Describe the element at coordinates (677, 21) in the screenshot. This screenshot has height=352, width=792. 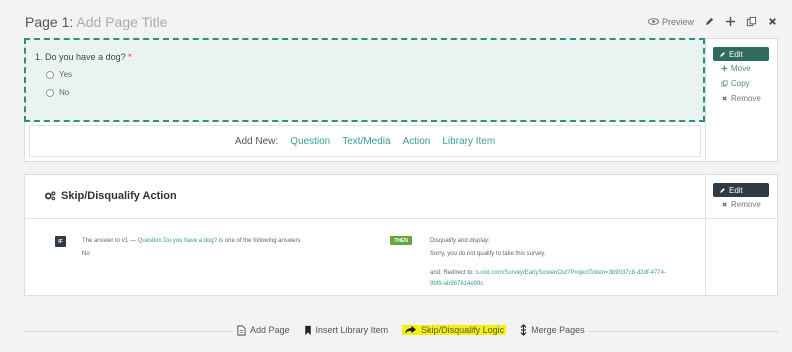
I see `preview-label: Preview` at that location.